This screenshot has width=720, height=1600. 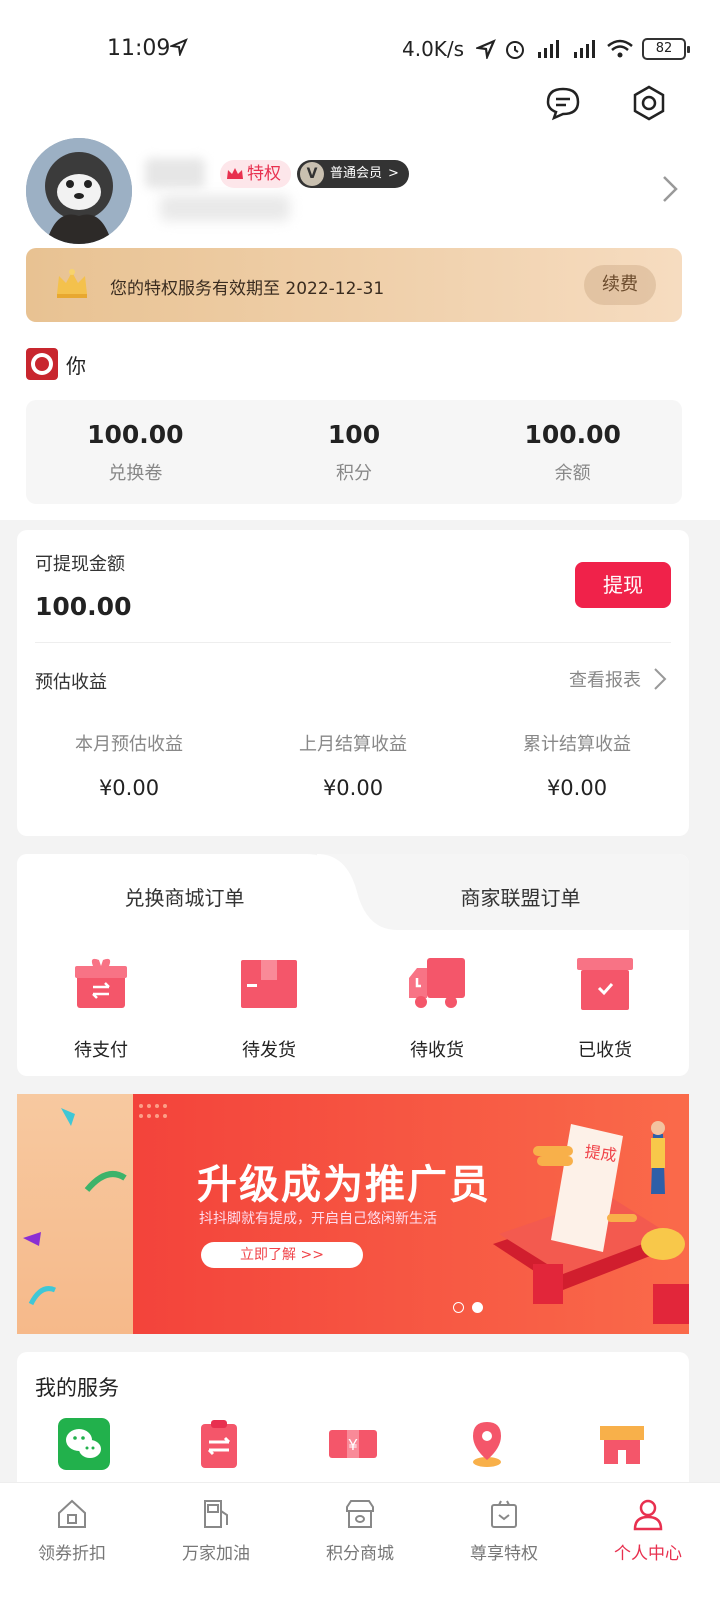 I want to click on shop-name: 你, so click(x=76, y=366).